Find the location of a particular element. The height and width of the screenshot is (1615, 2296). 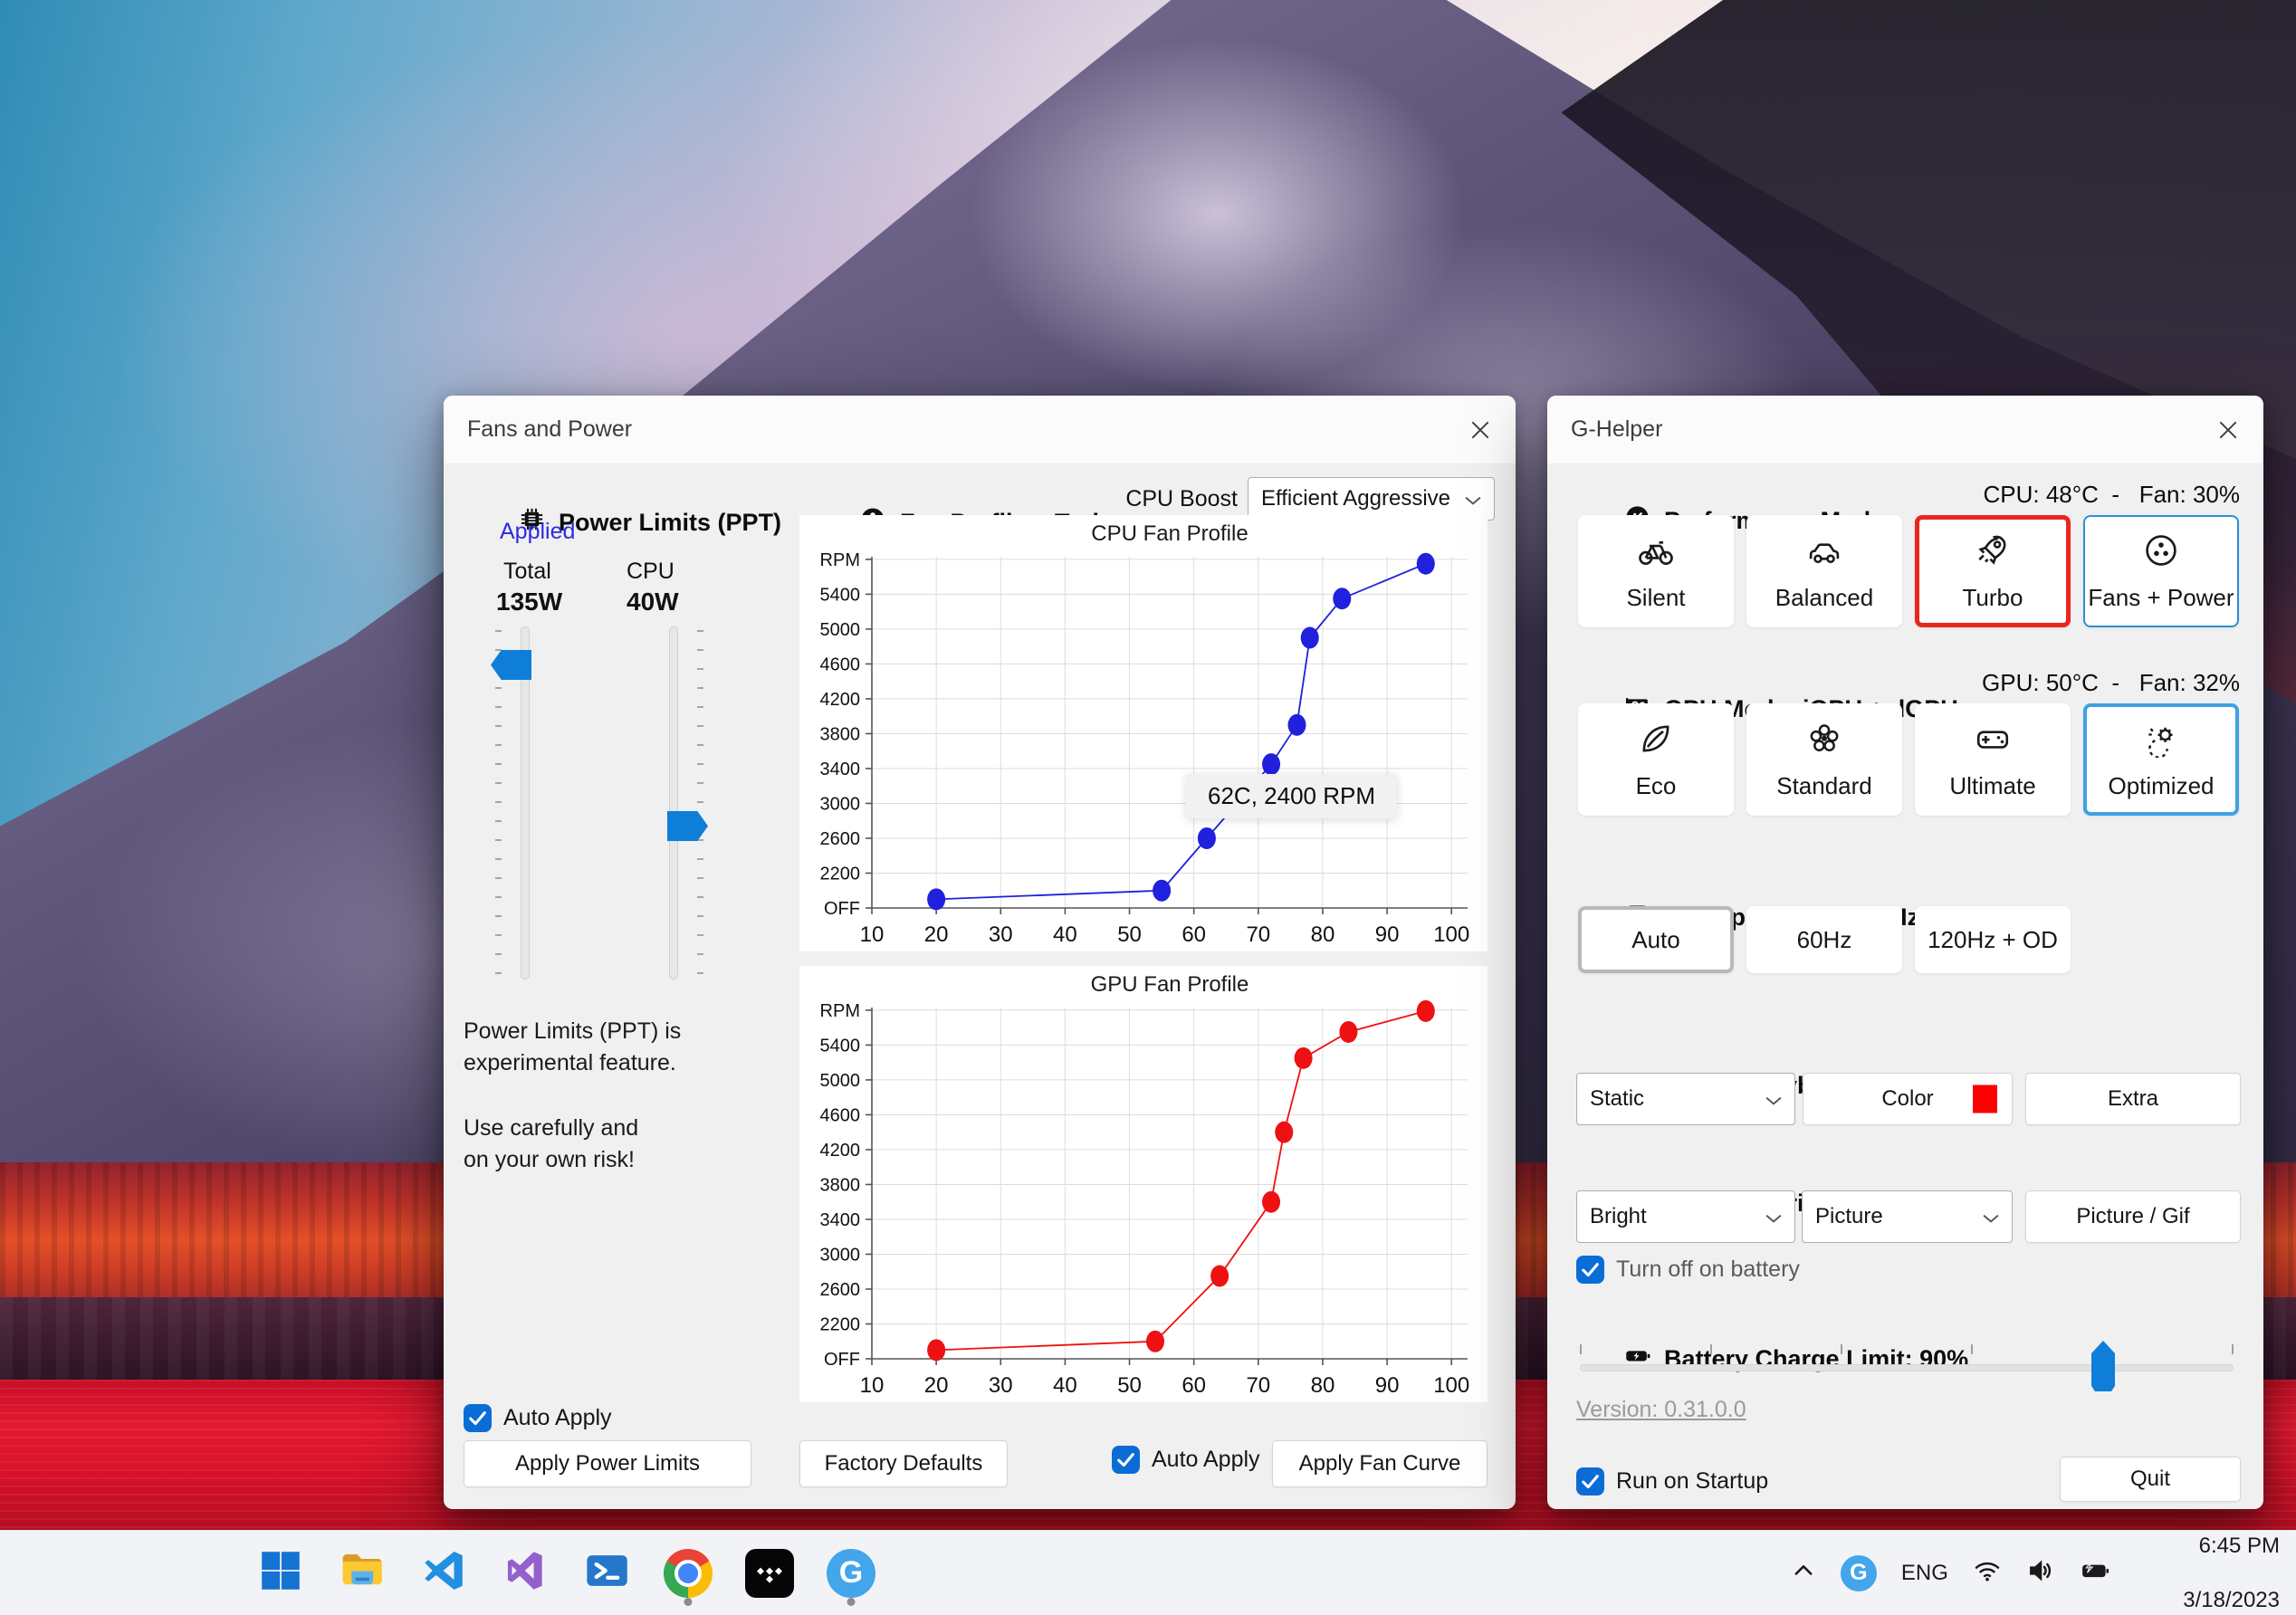

svg-text: 3000 is located at coordinates (841, 1255).